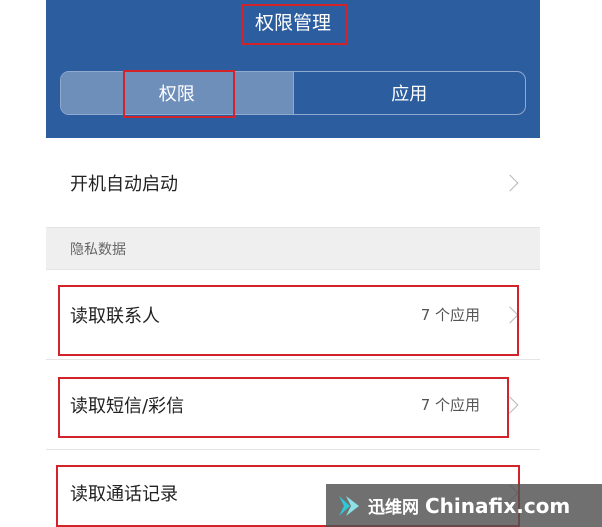 Image resolution: width=602 pixels, height=527 pixels. I want to click on tab-permissions: 权限, so click(177, 93).